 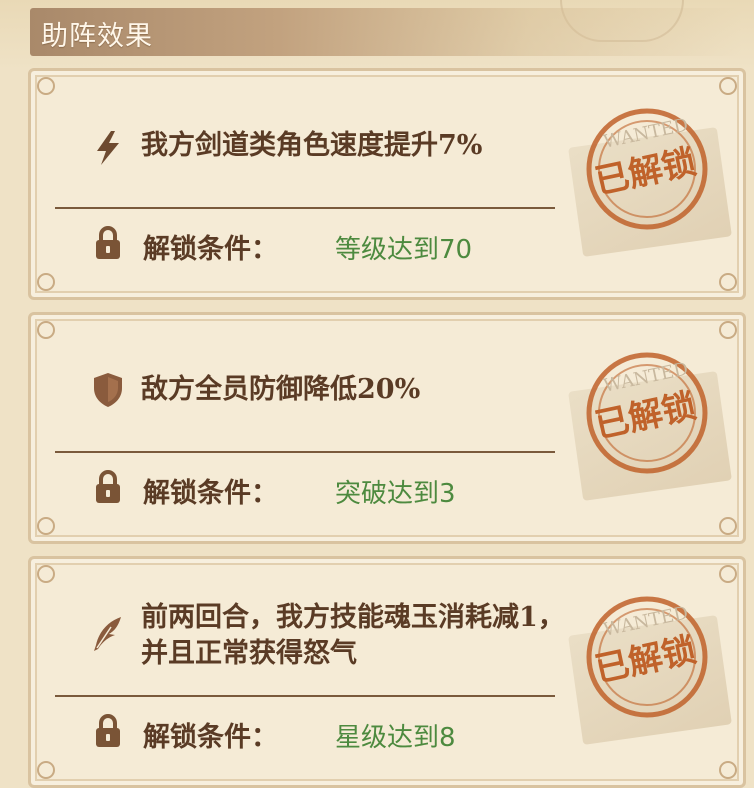 What do you see at coordinates (107, 634) in the screenshot?
I see `feather-icon` at bounding box center [107, 634].